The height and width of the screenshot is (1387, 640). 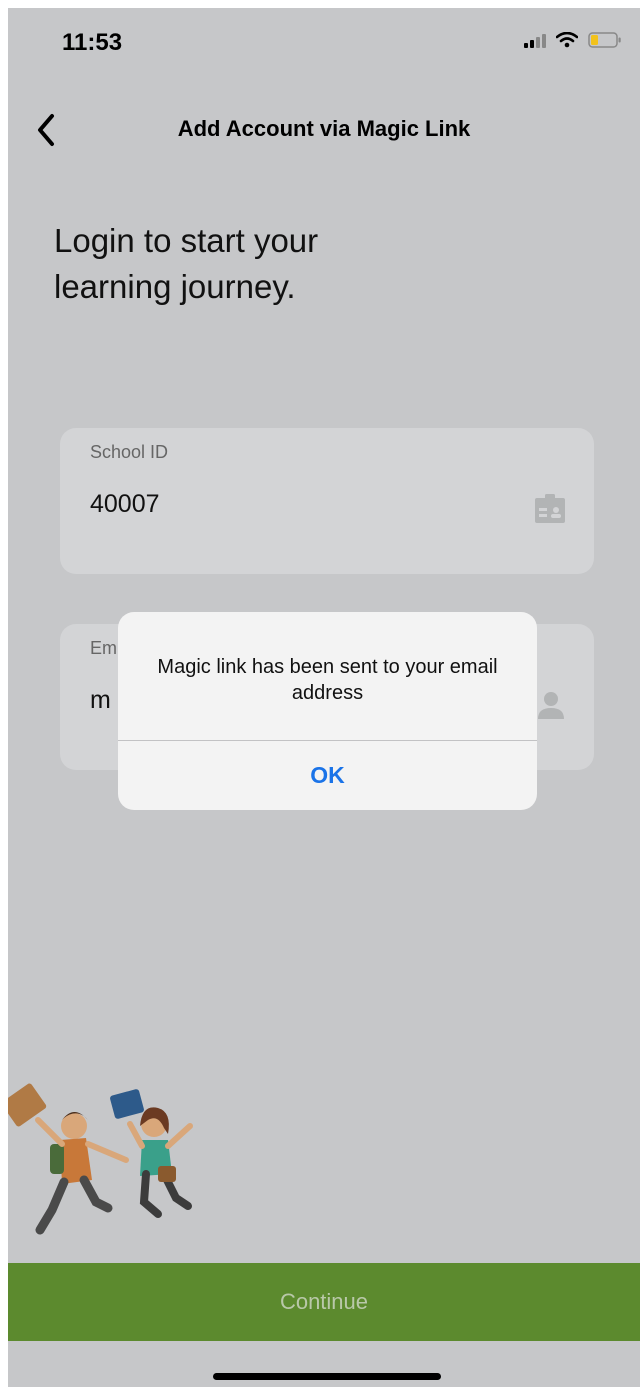 I want to click on login-headline: Login to start your learning journey., so click(x=186, y=263).